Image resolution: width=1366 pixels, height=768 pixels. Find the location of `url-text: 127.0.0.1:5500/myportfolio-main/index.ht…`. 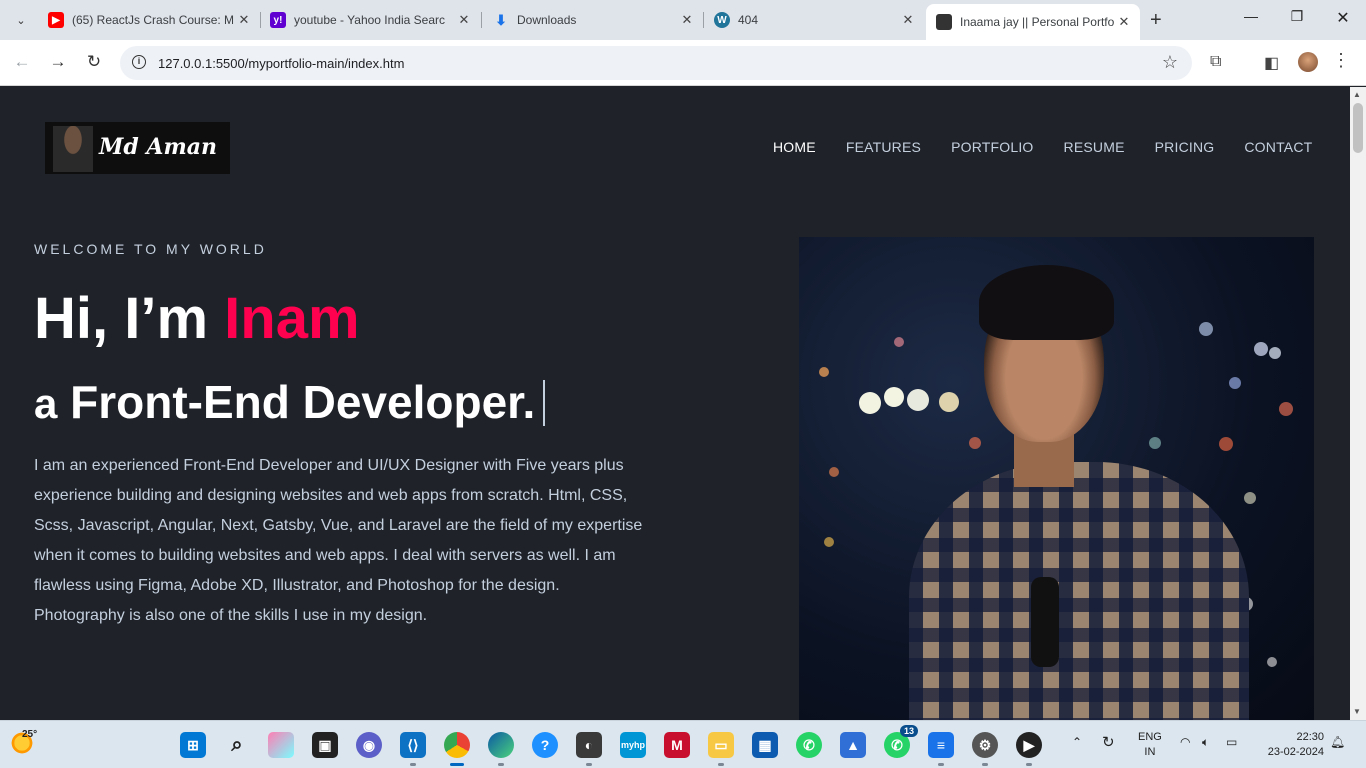

url-text: 127.0.0.1:5500/myportfolio-main/index.ht… is located at coordinates (281, 63).